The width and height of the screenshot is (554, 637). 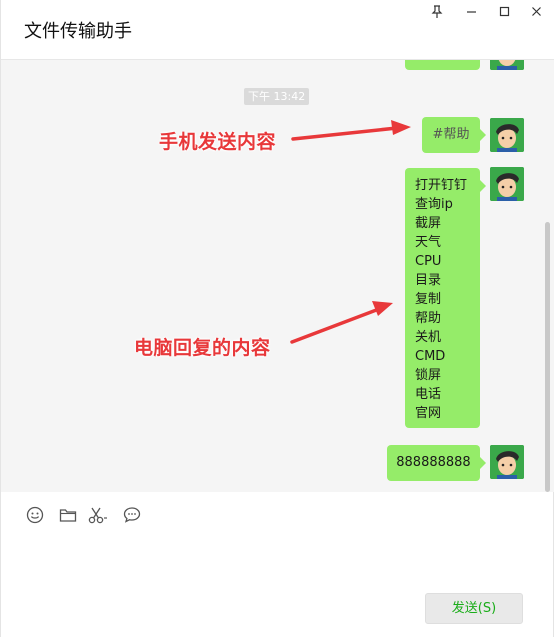 I want to click on message-bubble: #帮助, so click(x=454, y=135).